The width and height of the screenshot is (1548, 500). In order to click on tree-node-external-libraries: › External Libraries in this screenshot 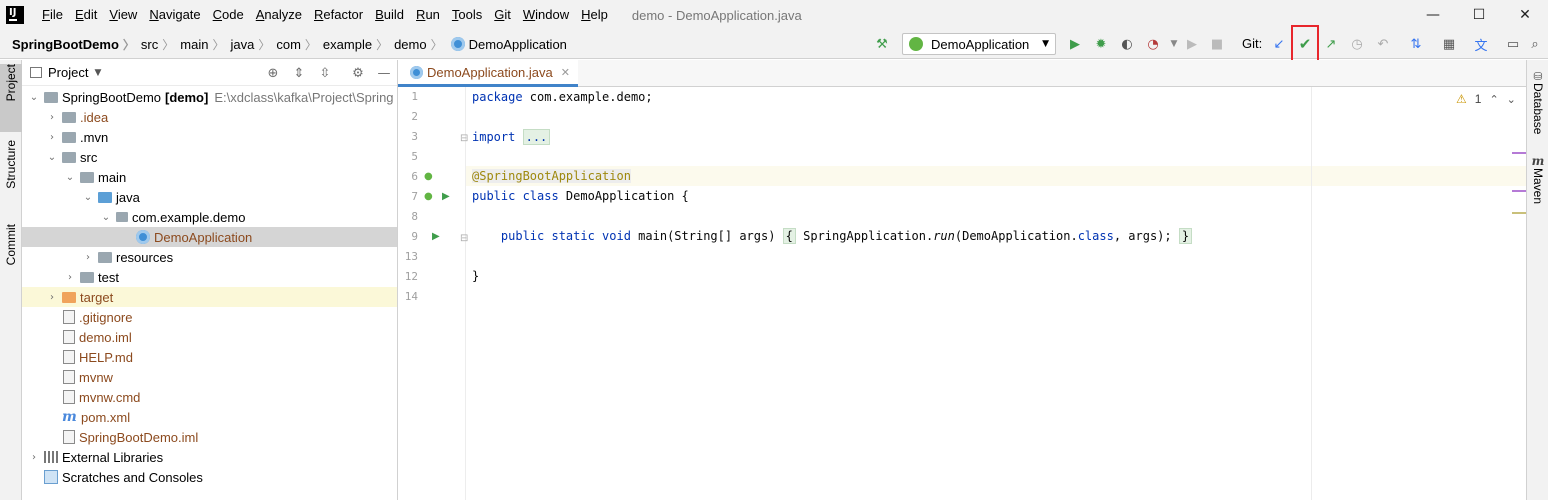, I will do `click(209, 457)`.